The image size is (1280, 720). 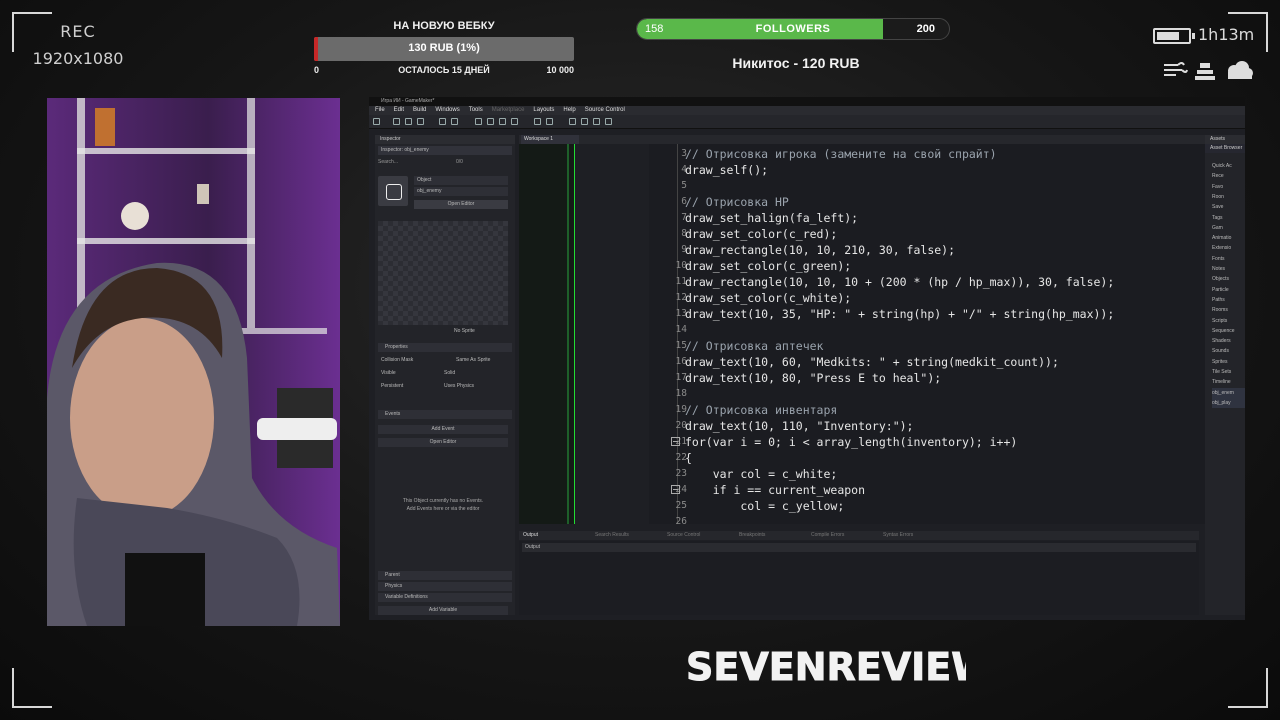 What do you see at coordinates (1228, 321) in the screenshot?
I see `asset-tree-item: Scripts` at bounding box center [1228, 321].